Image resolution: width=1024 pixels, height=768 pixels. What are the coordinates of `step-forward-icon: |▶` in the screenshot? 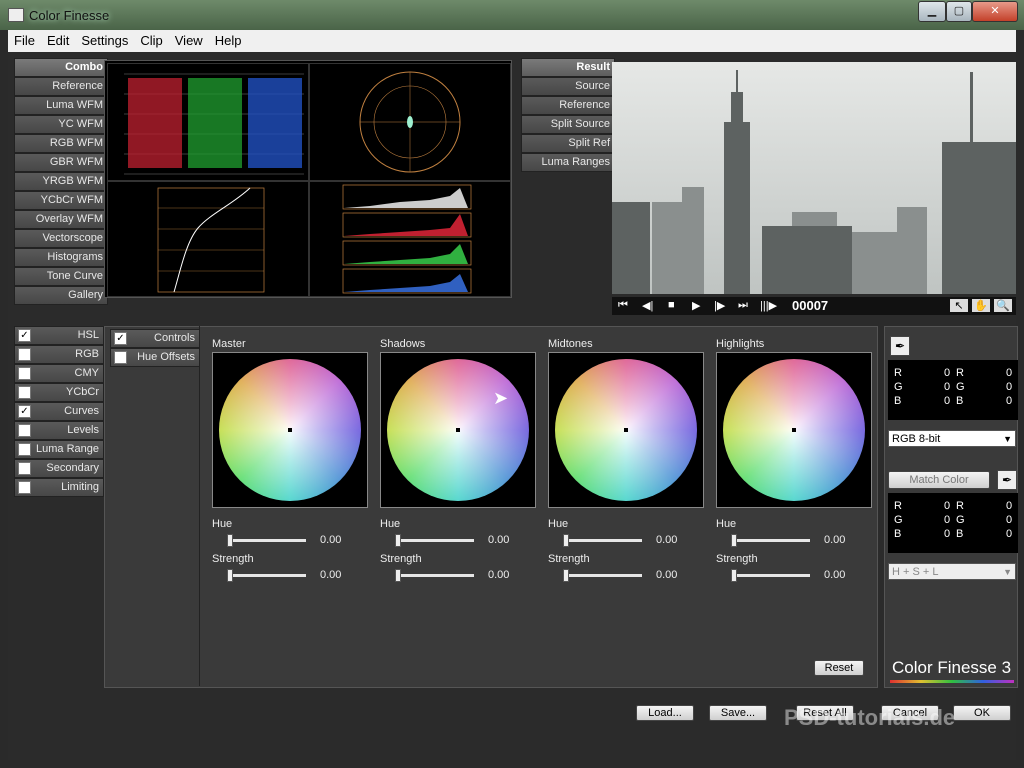 It's located at (719, 305).